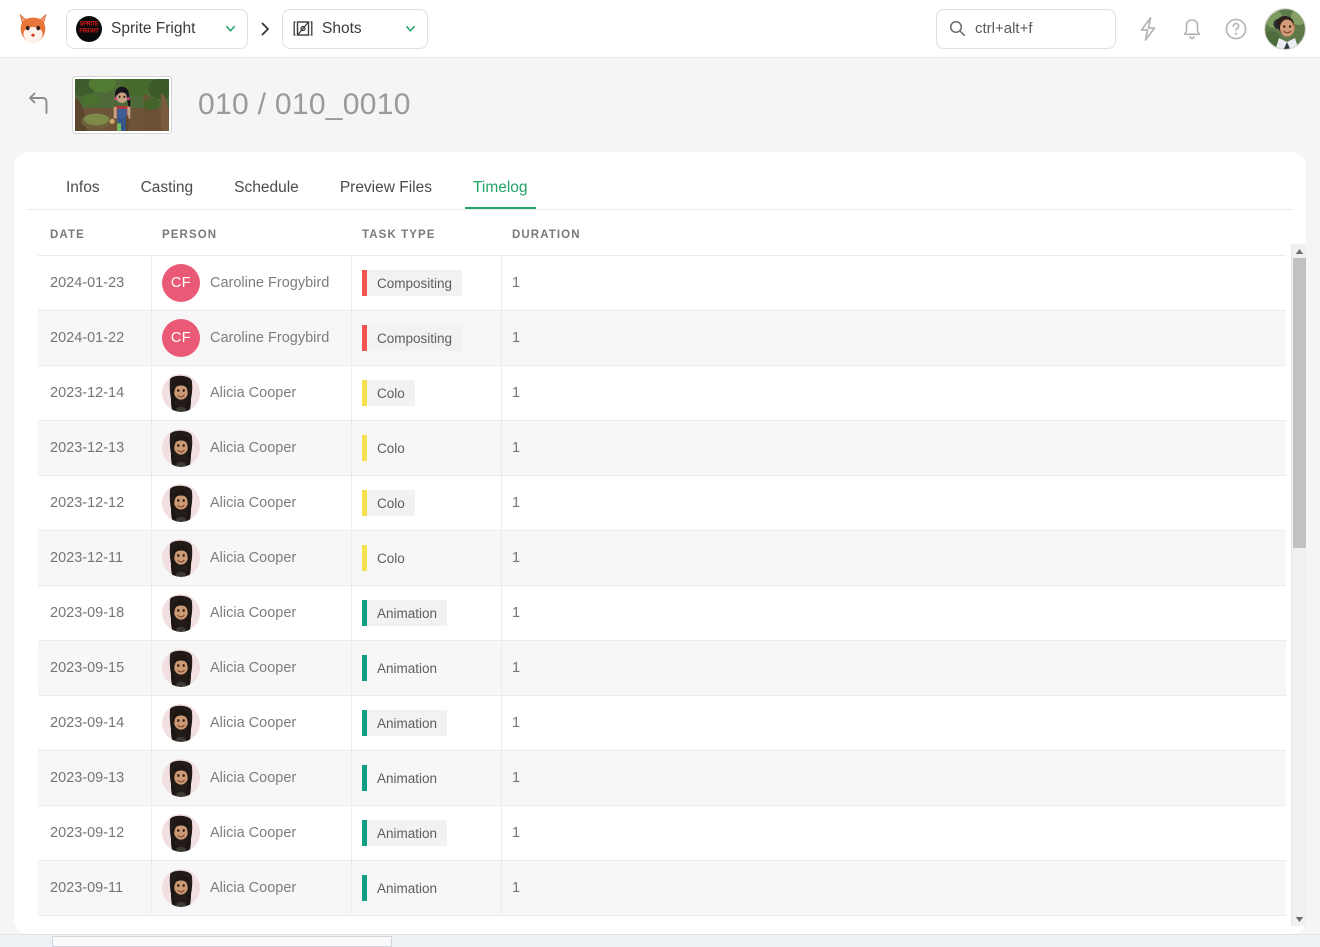 Image resolution: width=1320 pixels, height=947 pixels. I want to click on film-icon, so click(303, 28).